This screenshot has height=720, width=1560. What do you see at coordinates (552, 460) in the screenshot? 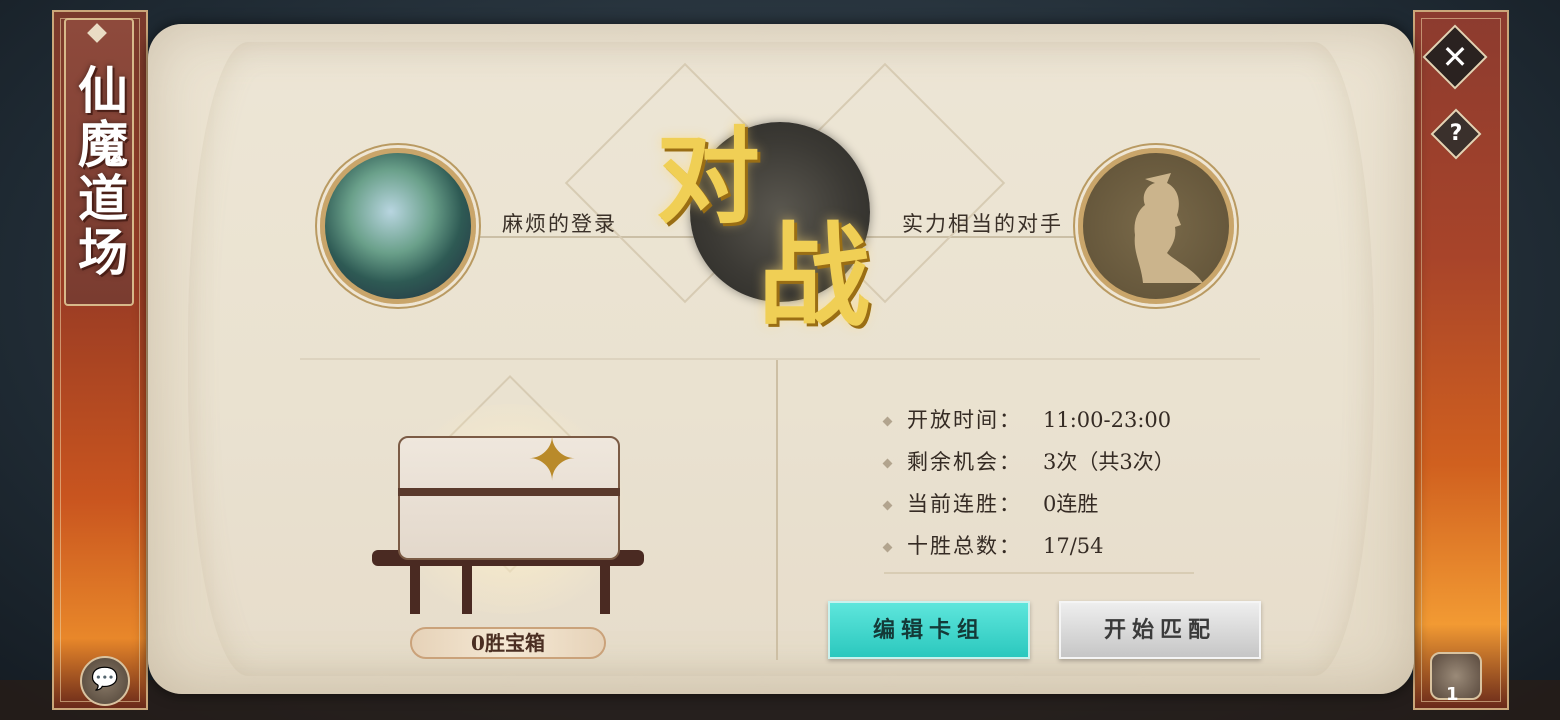
I see `deer-head-lock-icon: ✦` at bounding box center [552, 460].